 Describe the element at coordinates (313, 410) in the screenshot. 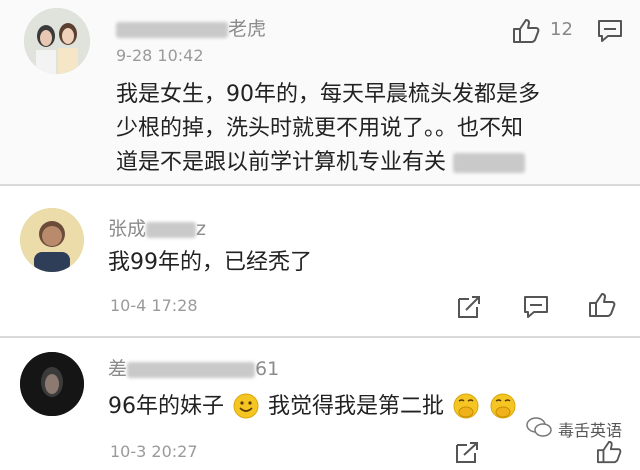

I see `comment-text: 96年的妹子 我觉得我是第二批` at that location.